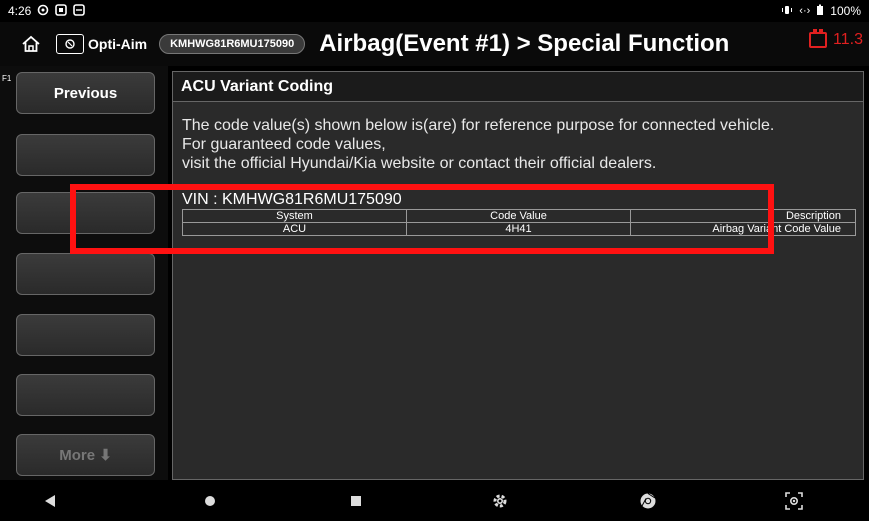 This screenshot has height=521, width=869. I want to click on battery-status-icon, so click(820, 11).